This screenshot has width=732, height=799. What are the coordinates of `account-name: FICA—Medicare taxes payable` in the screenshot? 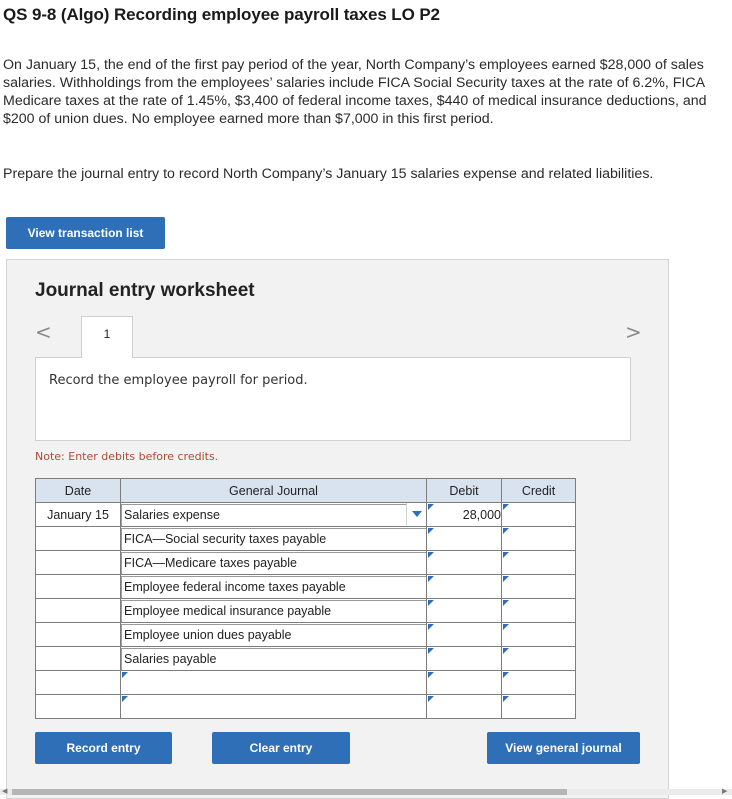 It's located at (273, 562).